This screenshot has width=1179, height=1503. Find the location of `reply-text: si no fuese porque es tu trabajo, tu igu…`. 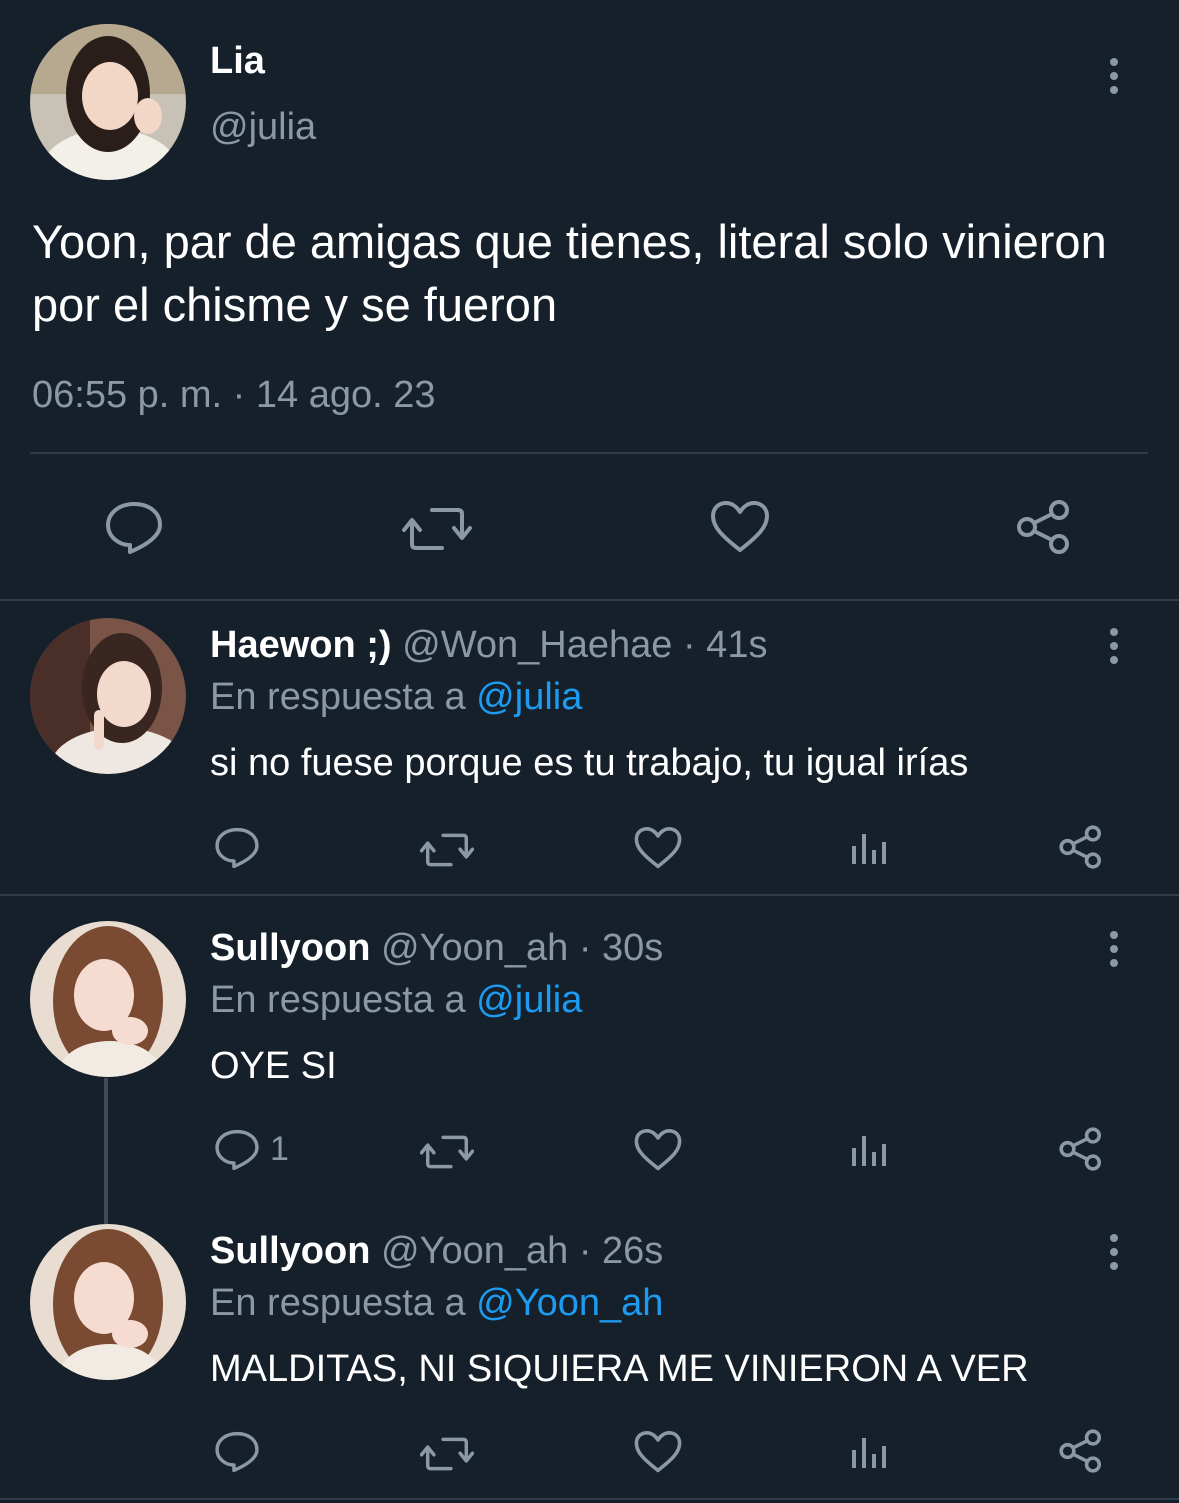

reply-text: si no fuese porque es tu trabajo, tu igu… is located at coordinates (589, 763).